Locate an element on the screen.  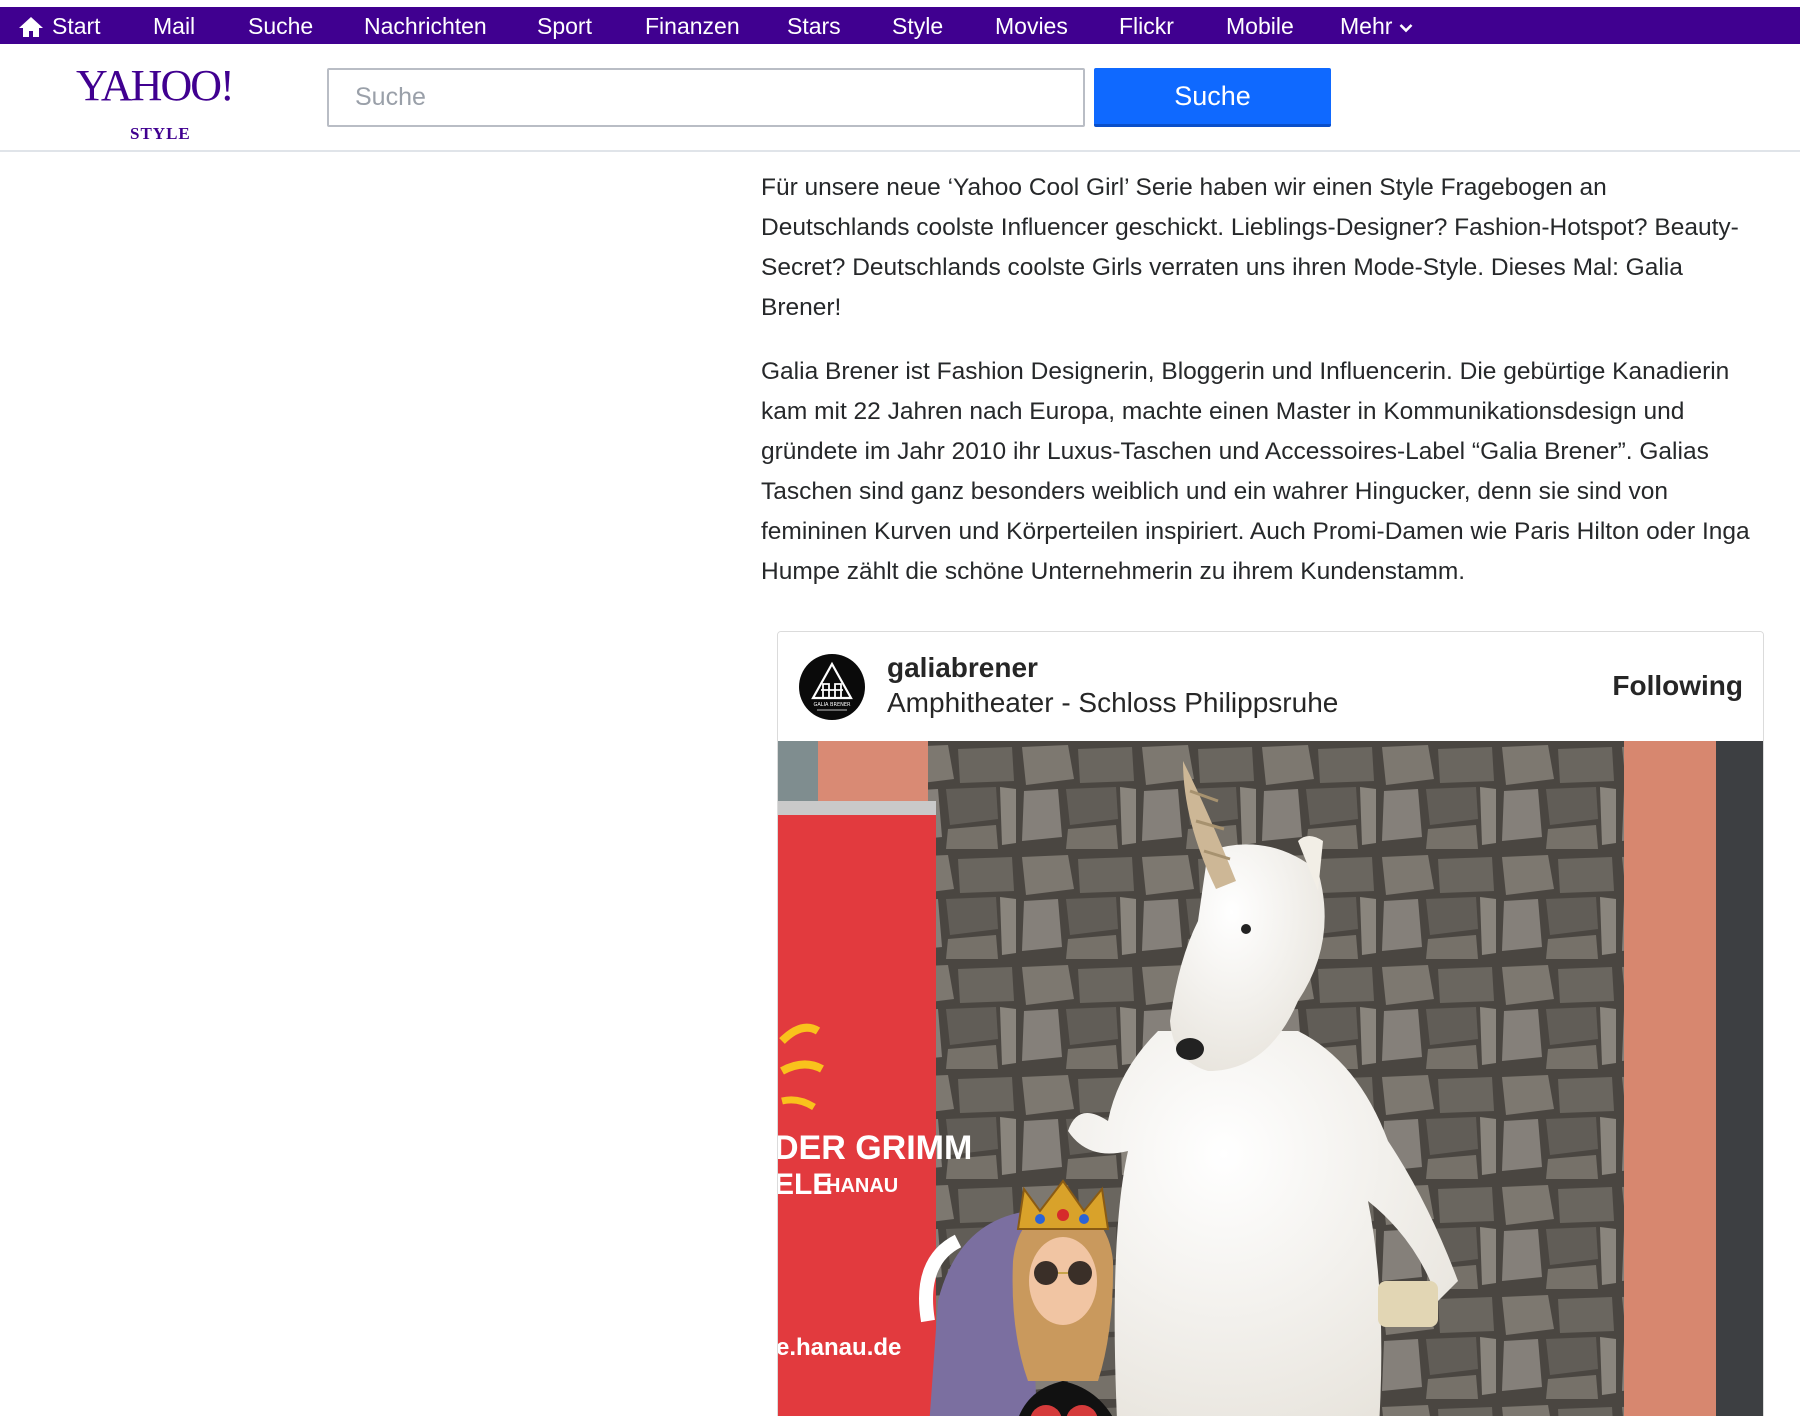
nav-item-label: Flickr is located at coordinates (1146, 26).